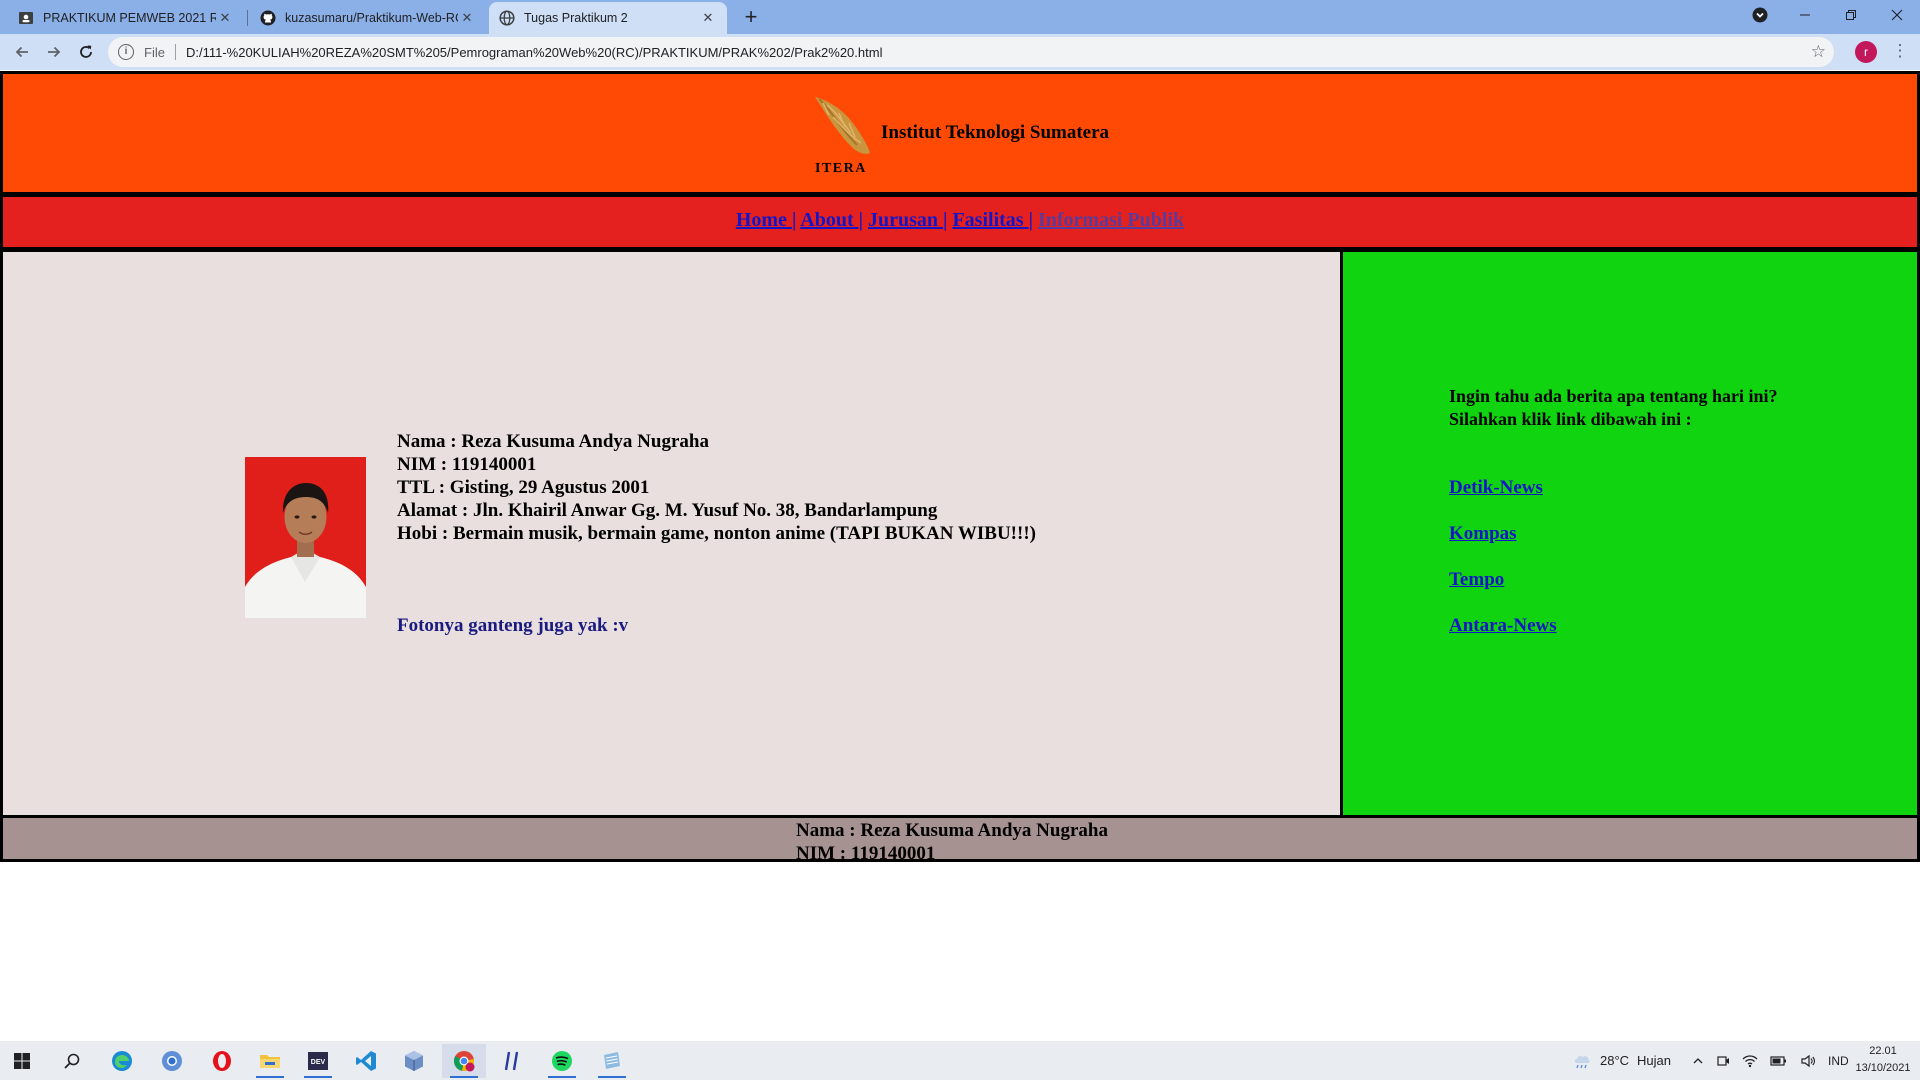 This screenshot has height=1080, width=1920. What do you see at coordinates (1483, 534) in the screenshot?
I see `news-link-kompas: Kompas` at bounding box center [1483, 534].